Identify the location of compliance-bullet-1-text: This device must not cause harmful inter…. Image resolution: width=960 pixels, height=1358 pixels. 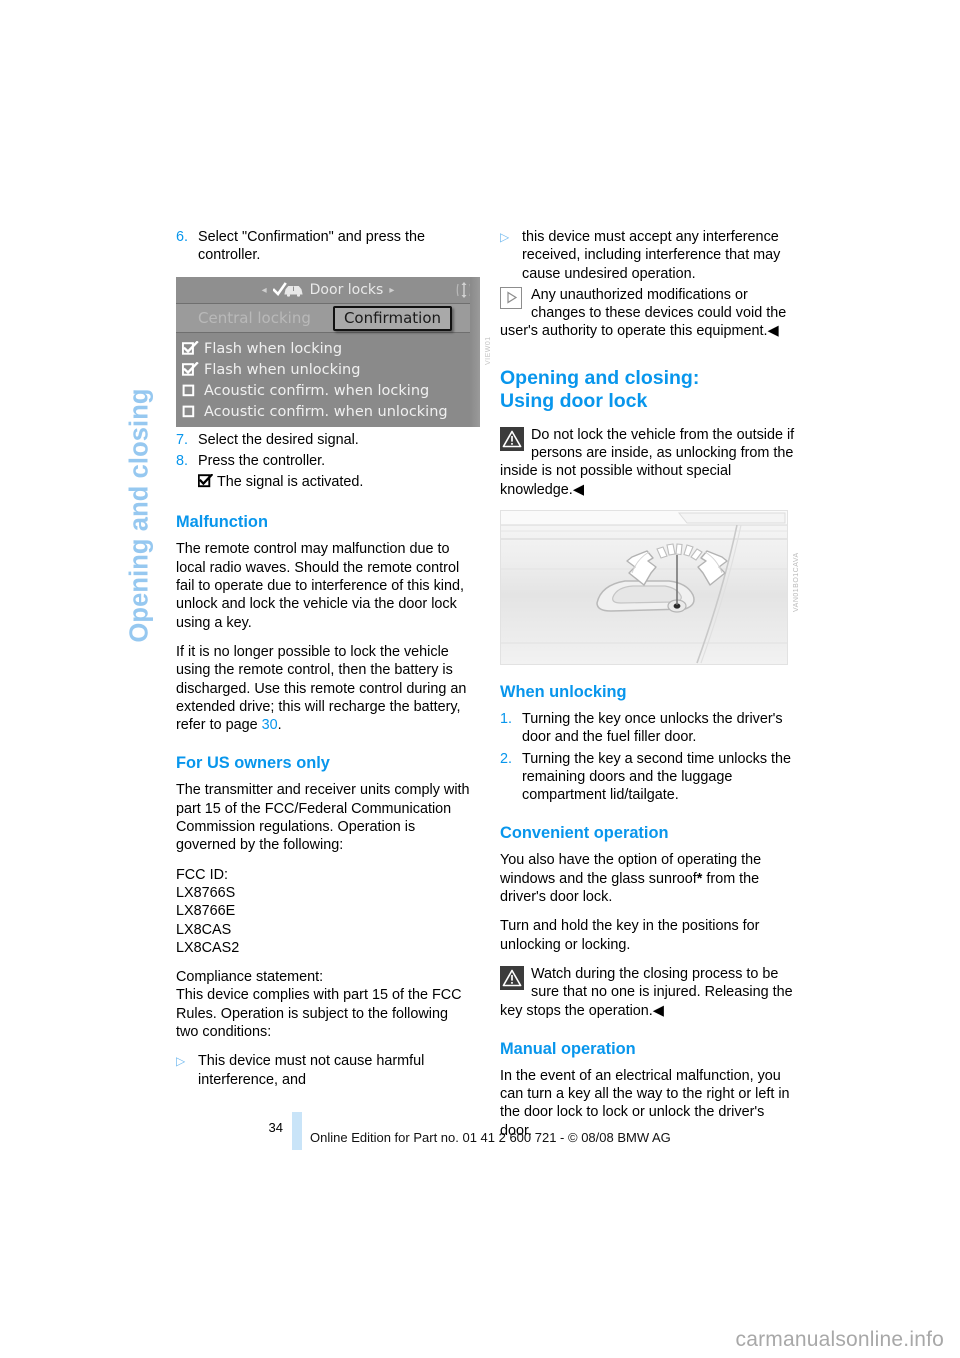
(311, 1070).